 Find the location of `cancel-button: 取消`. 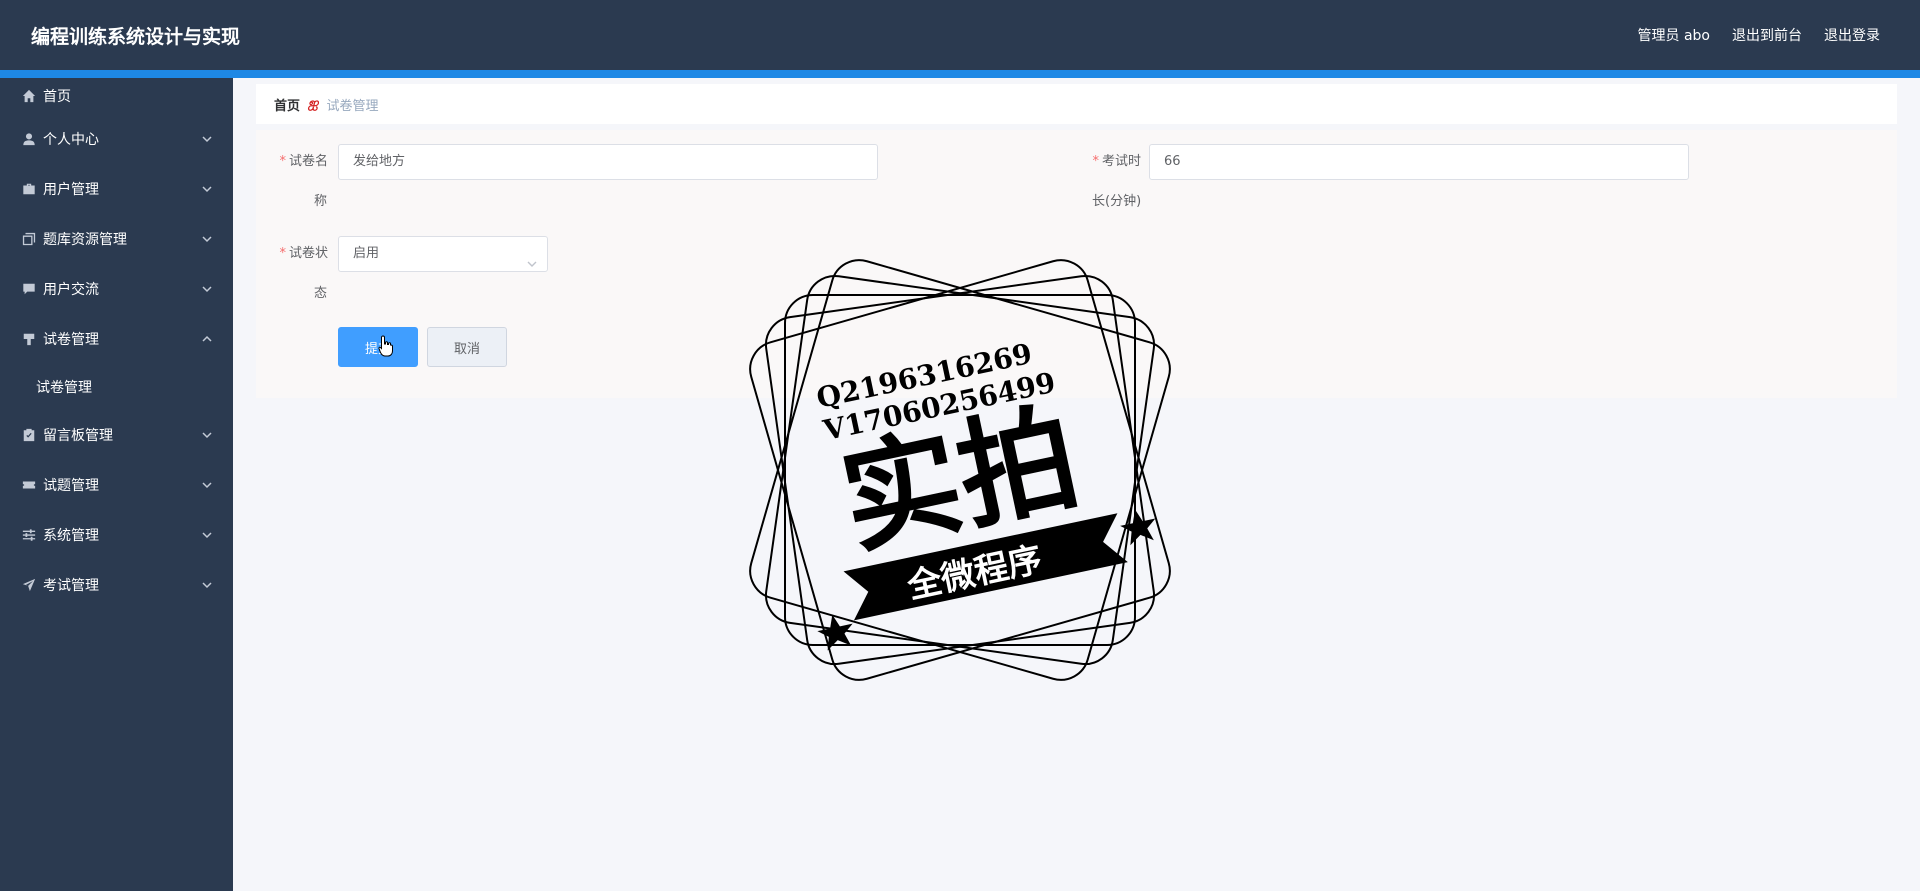

cancel-button: 取消 is located at coordinates (467, 347).